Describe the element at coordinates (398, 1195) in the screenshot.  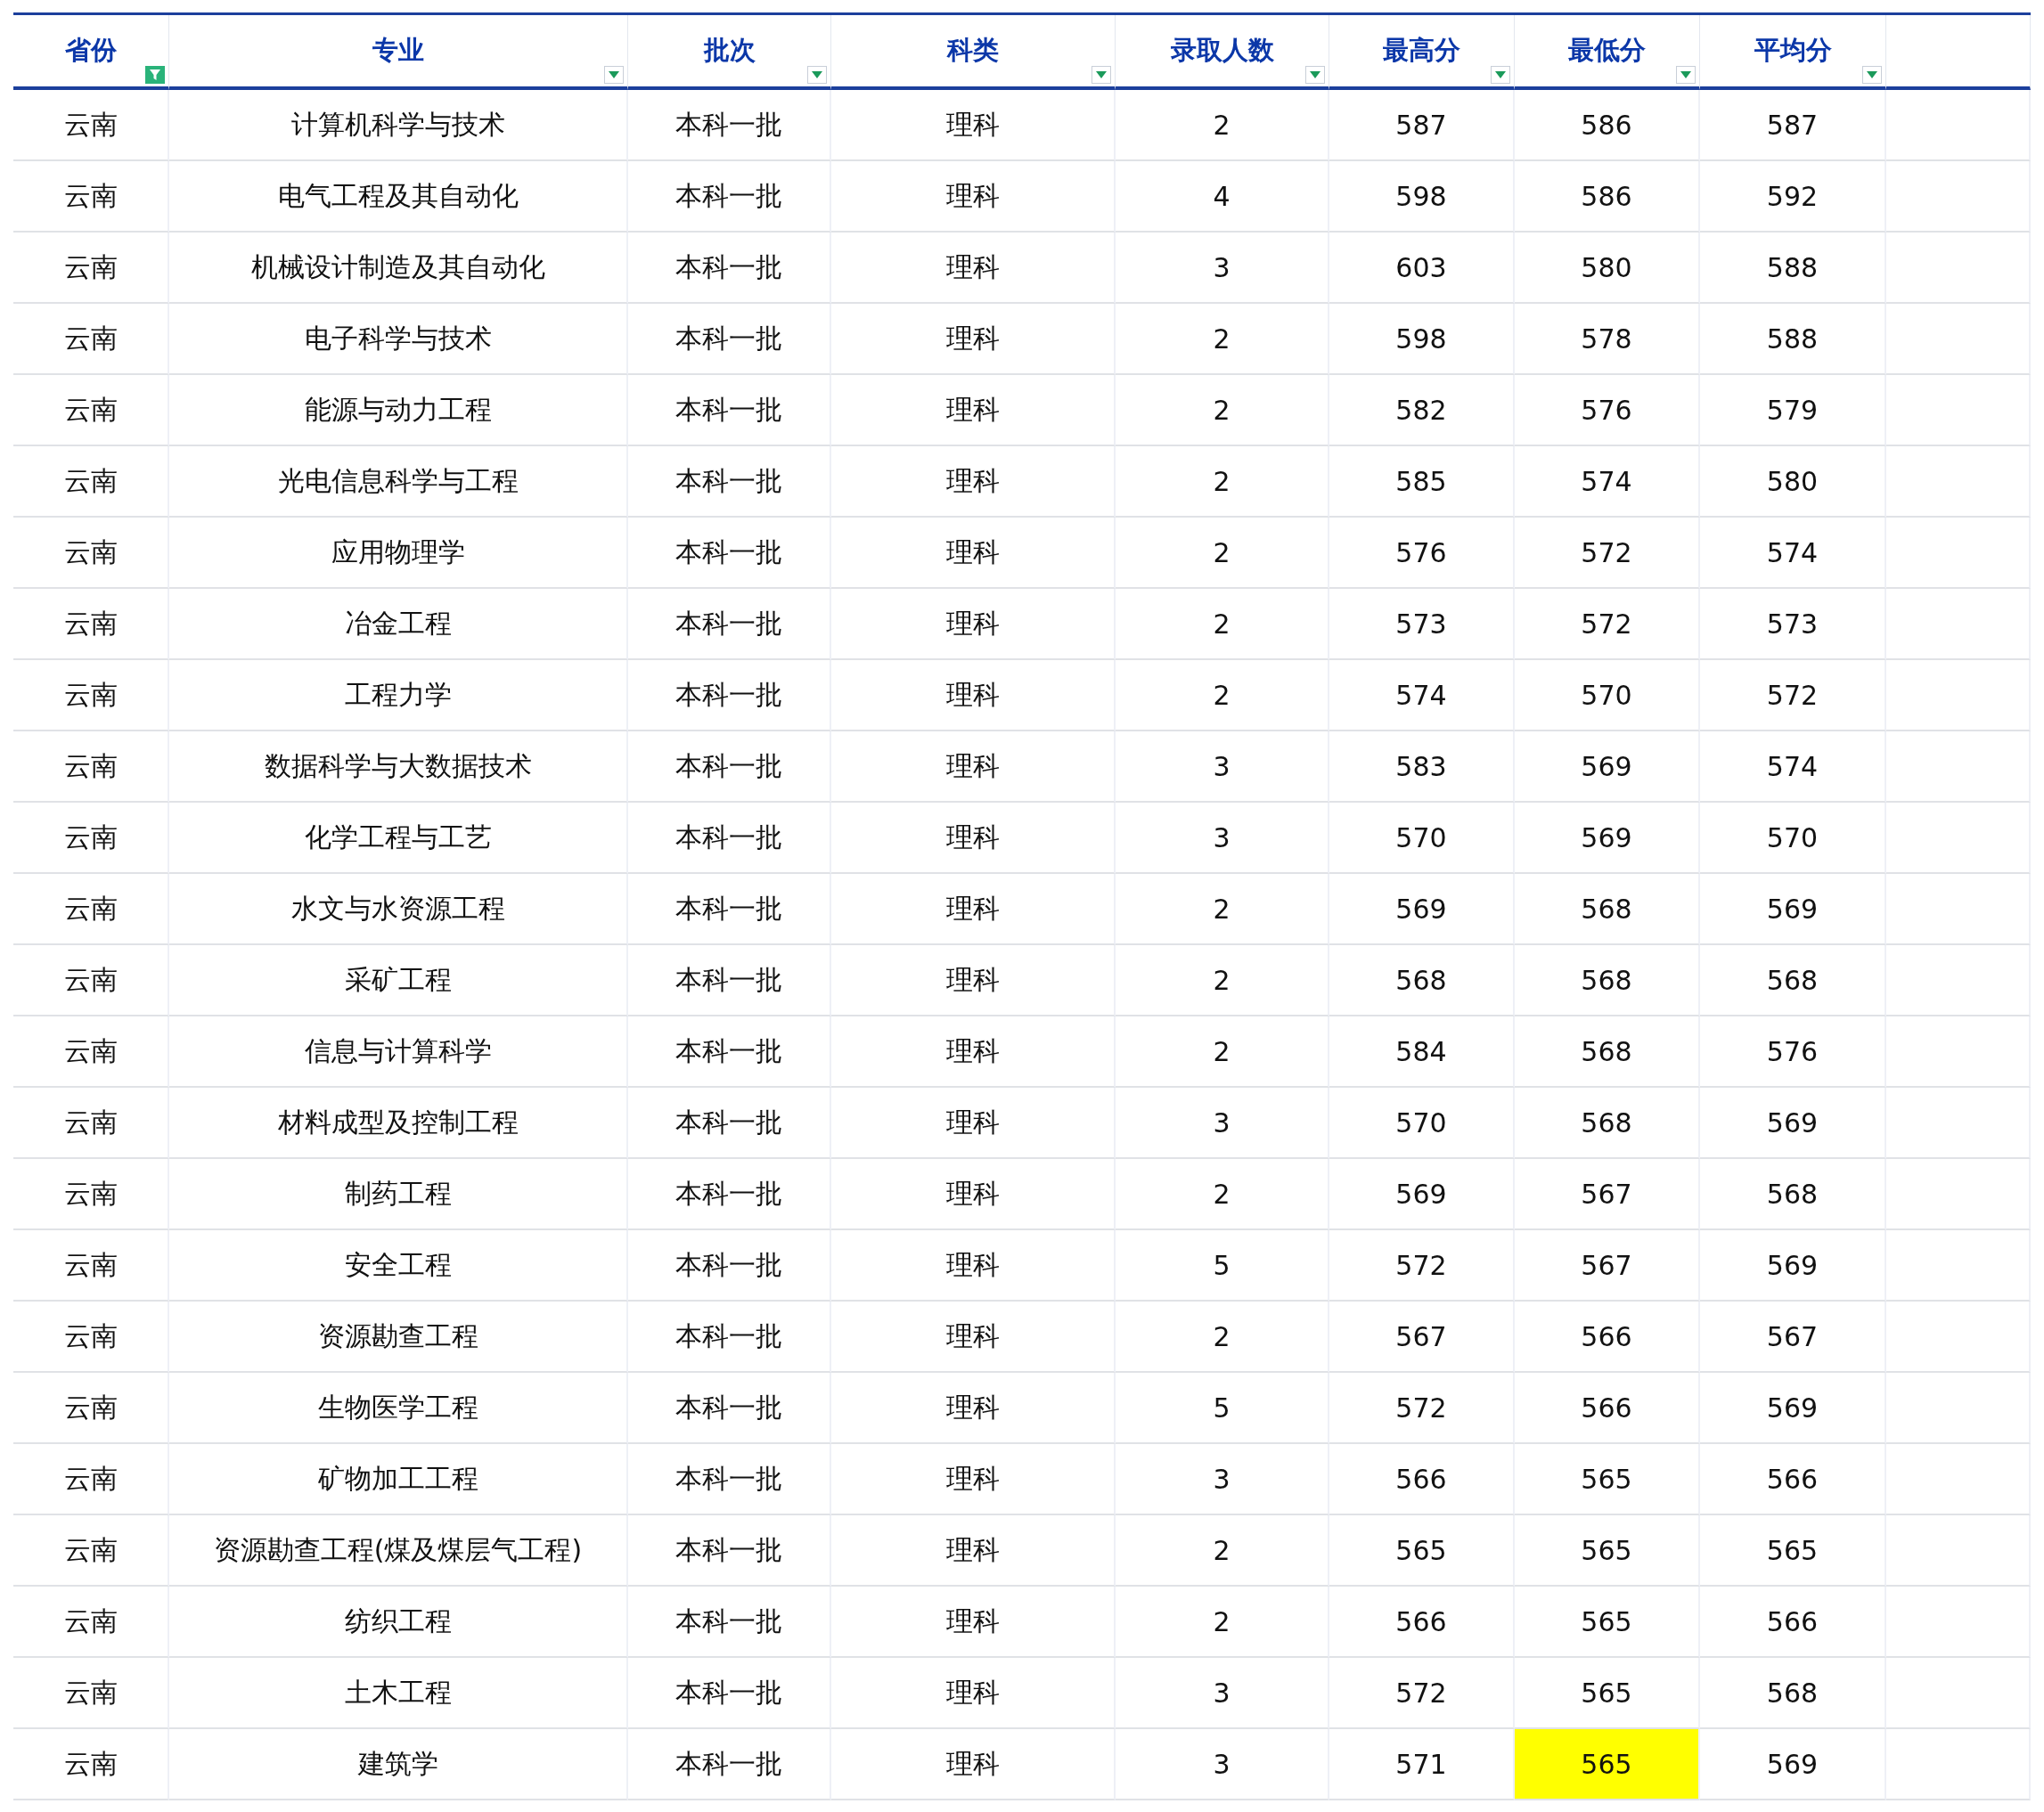
I see `table-cell: 制药工程` at that location.